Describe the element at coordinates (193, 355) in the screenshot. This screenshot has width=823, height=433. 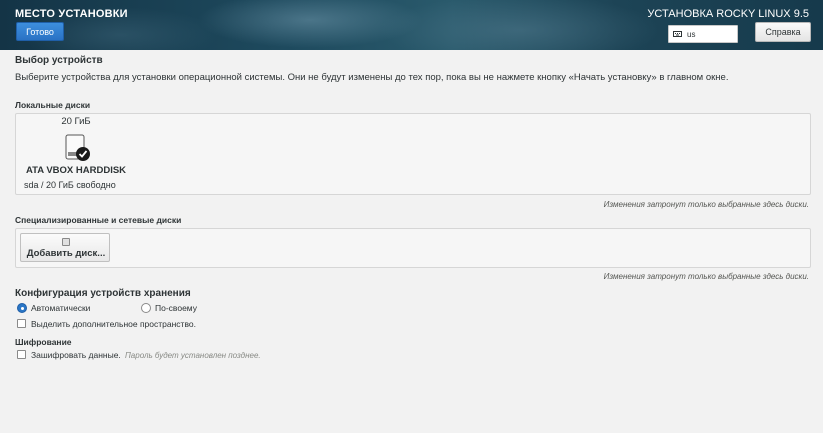
I see `encrypt-hint: Пароль будет установлен позднее.` at that location.